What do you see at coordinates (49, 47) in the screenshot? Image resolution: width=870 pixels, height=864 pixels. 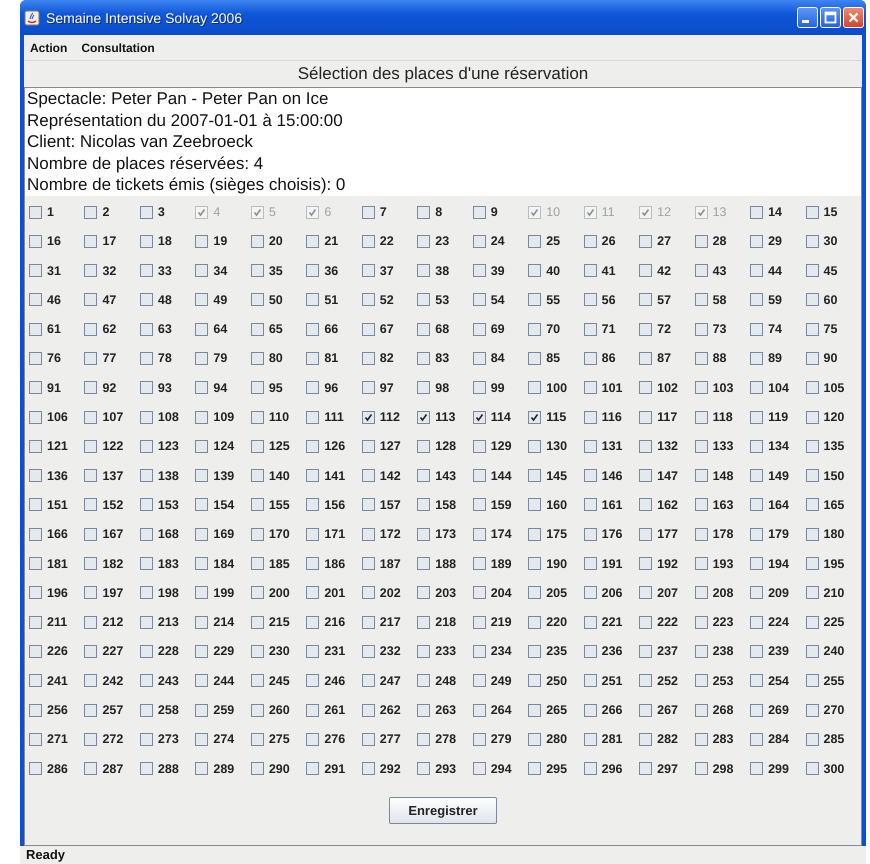 I see `menu-item: Action` at bounding box center [49, 47].